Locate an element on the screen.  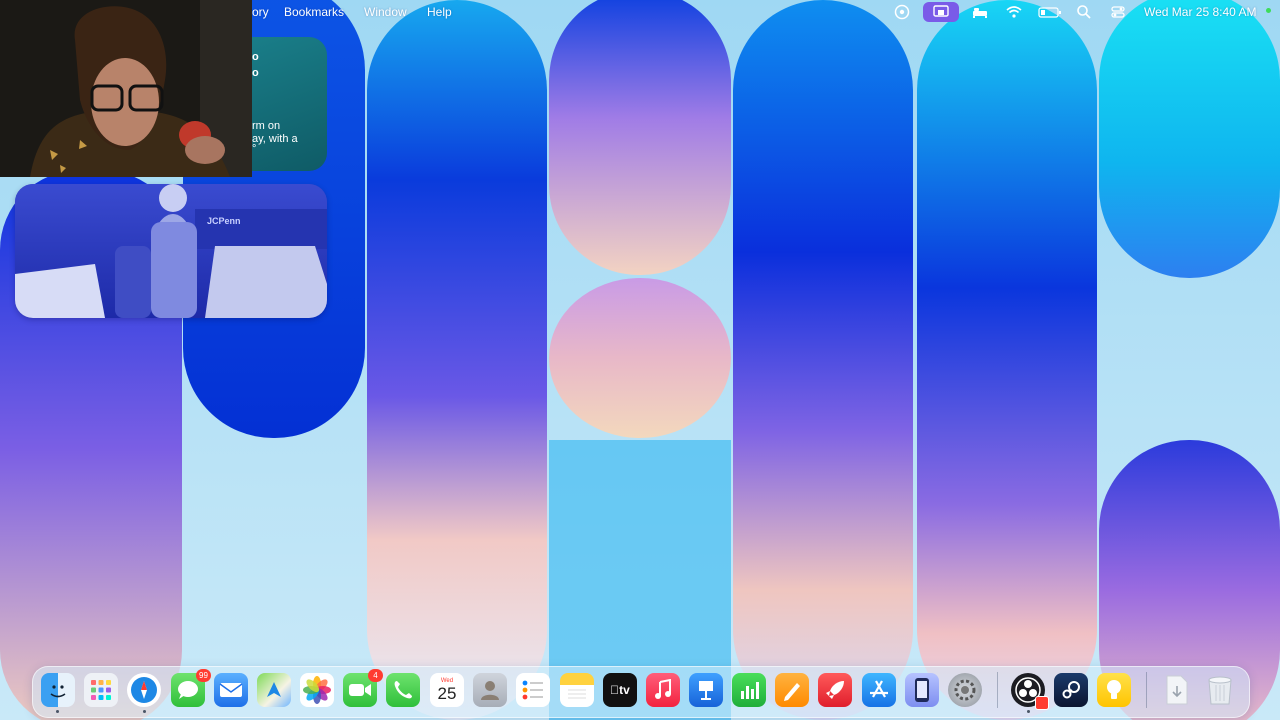
dock-phone is located at coordinates (403, 690).